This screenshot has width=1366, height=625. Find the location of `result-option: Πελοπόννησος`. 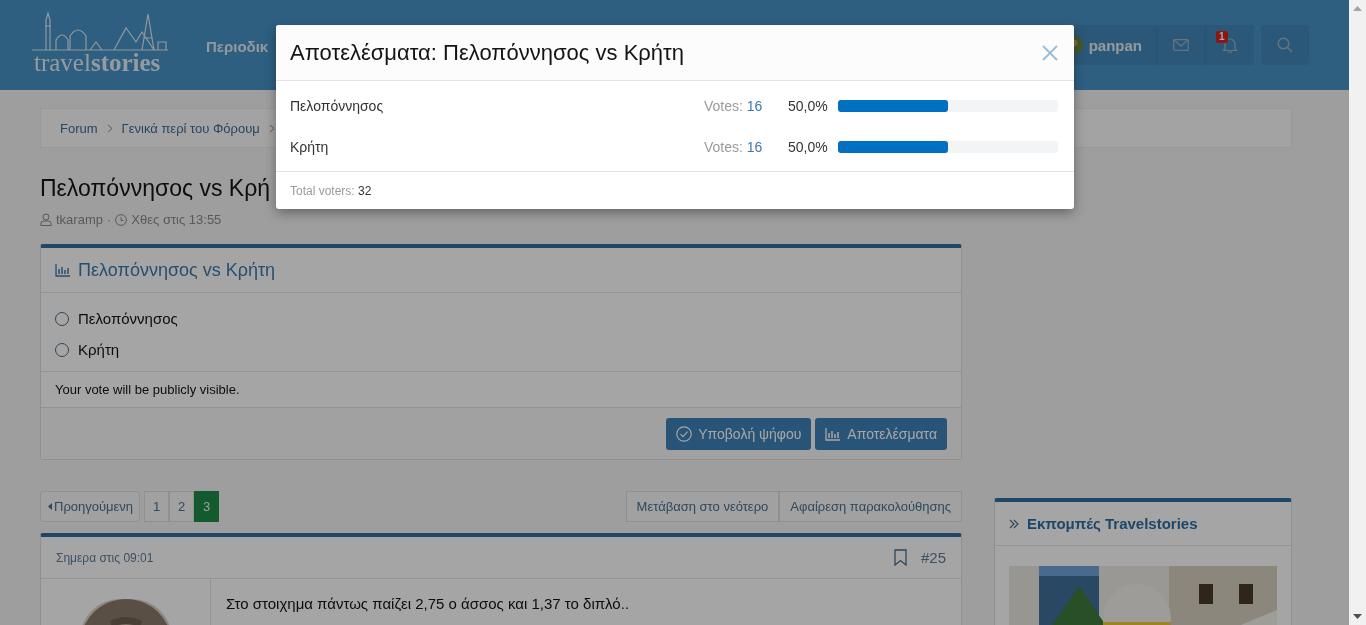

result-option: Πελοπόννησος is located at coordinates (497, 105).